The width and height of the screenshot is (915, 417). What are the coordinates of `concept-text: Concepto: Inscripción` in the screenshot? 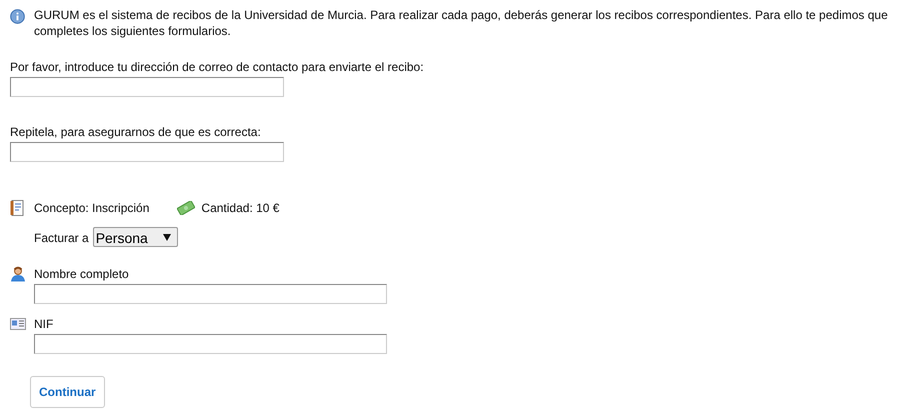 It's located at (92, 208).